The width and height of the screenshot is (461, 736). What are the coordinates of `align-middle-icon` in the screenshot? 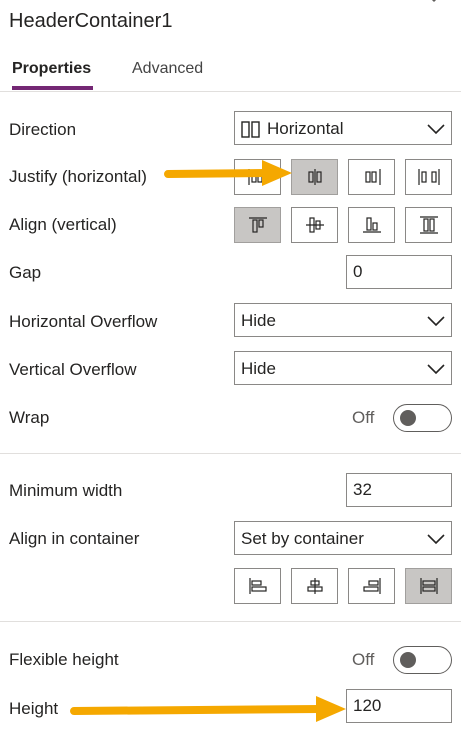 It's located at (314, 225).